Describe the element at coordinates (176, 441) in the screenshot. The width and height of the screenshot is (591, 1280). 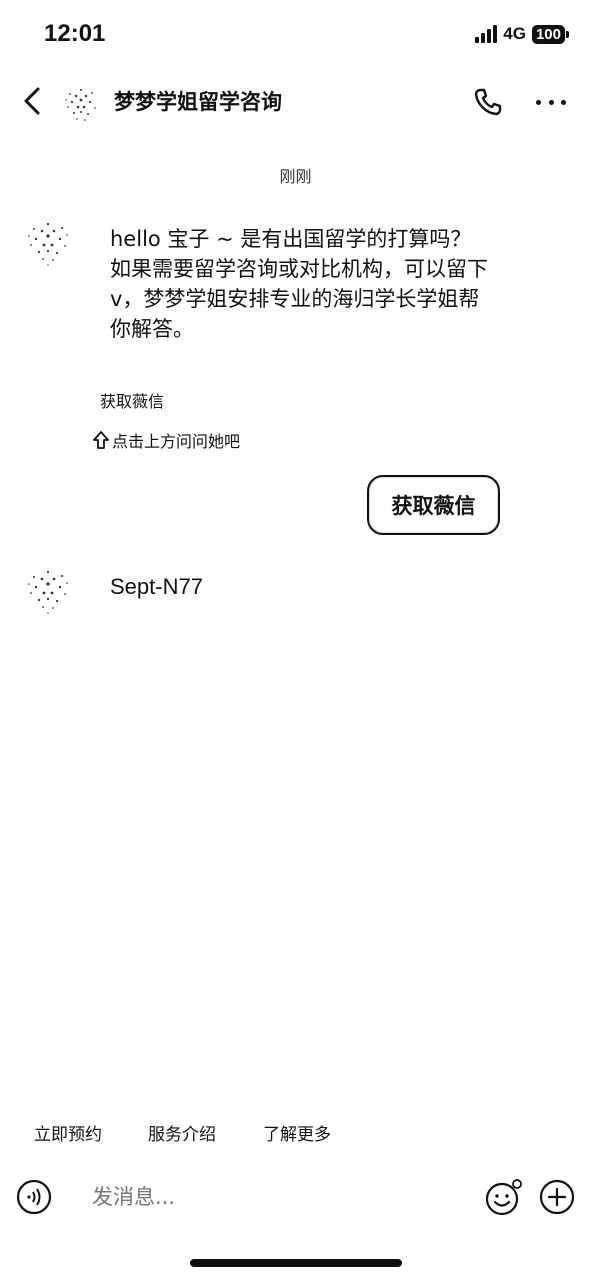
I see `hint-label: 点击上方问问她吧` at that location.